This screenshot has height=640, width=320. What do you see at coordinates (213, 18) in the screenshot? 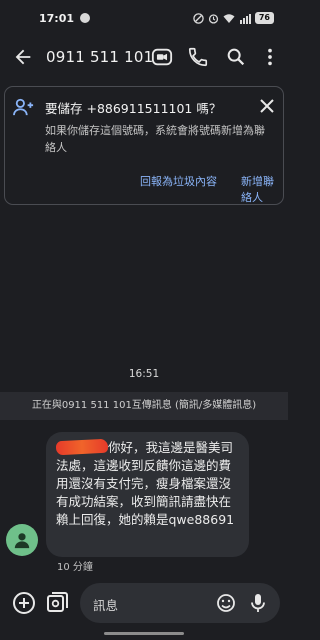
I see `alarm-icon` at bounding box center [213, 18].